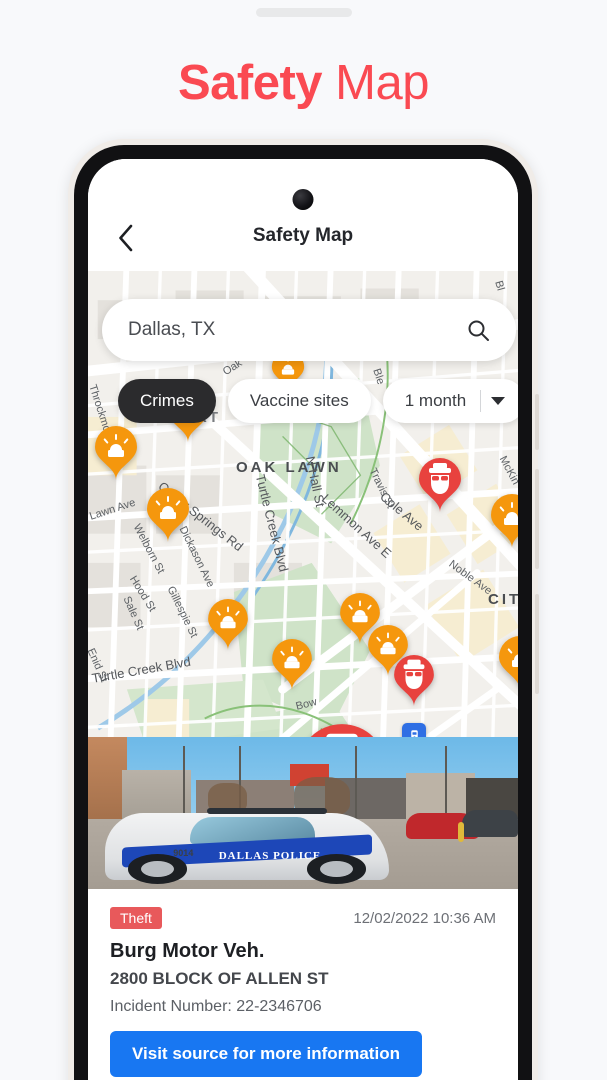  What do you see at coordinates (216, 1006) in the screenshot?
I see `incident-number: Incident Number: 22-2346706` at bounding box center [216, 1006].